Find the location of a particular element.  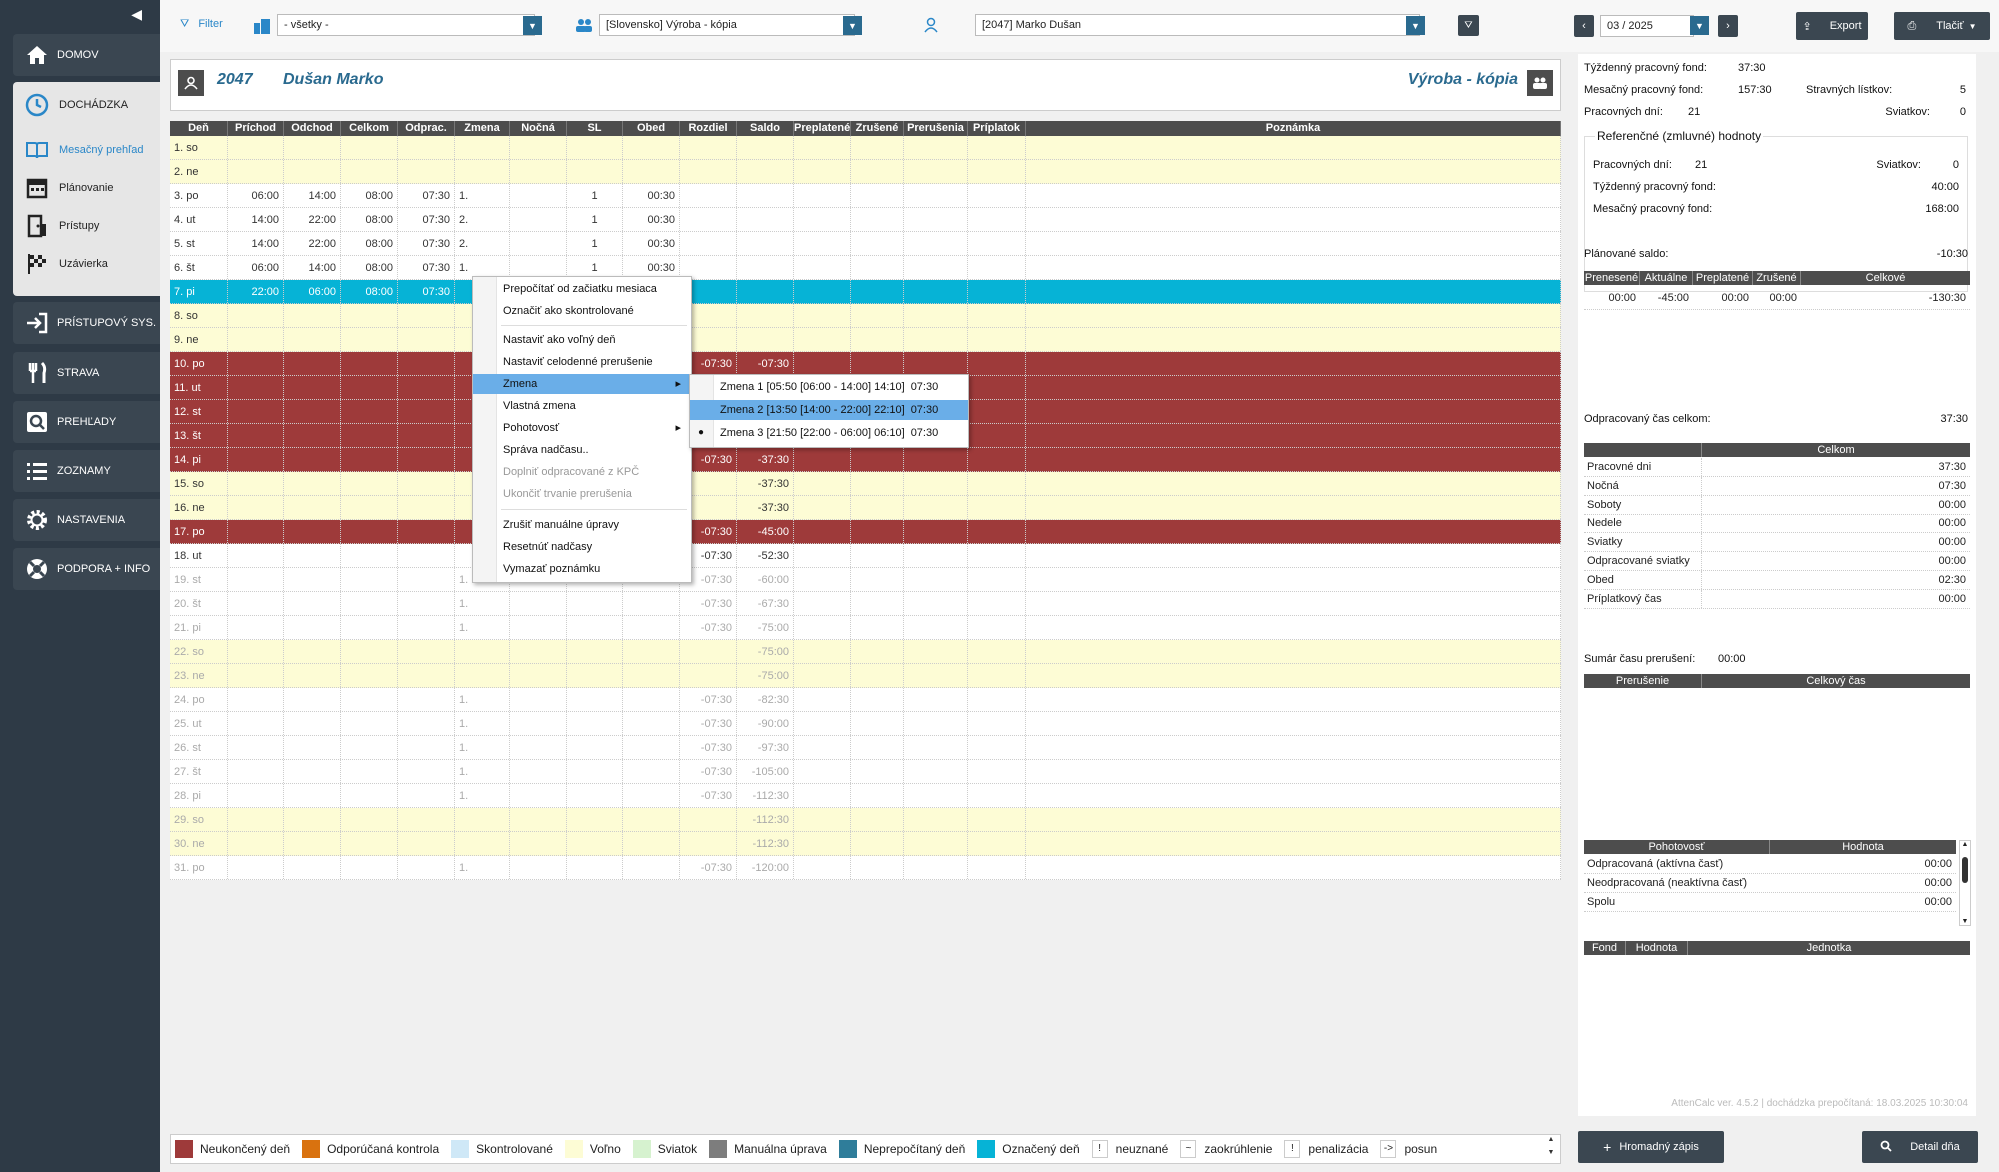

advanced-filter-button: ⛛ is located at coordinates (1468, 25).